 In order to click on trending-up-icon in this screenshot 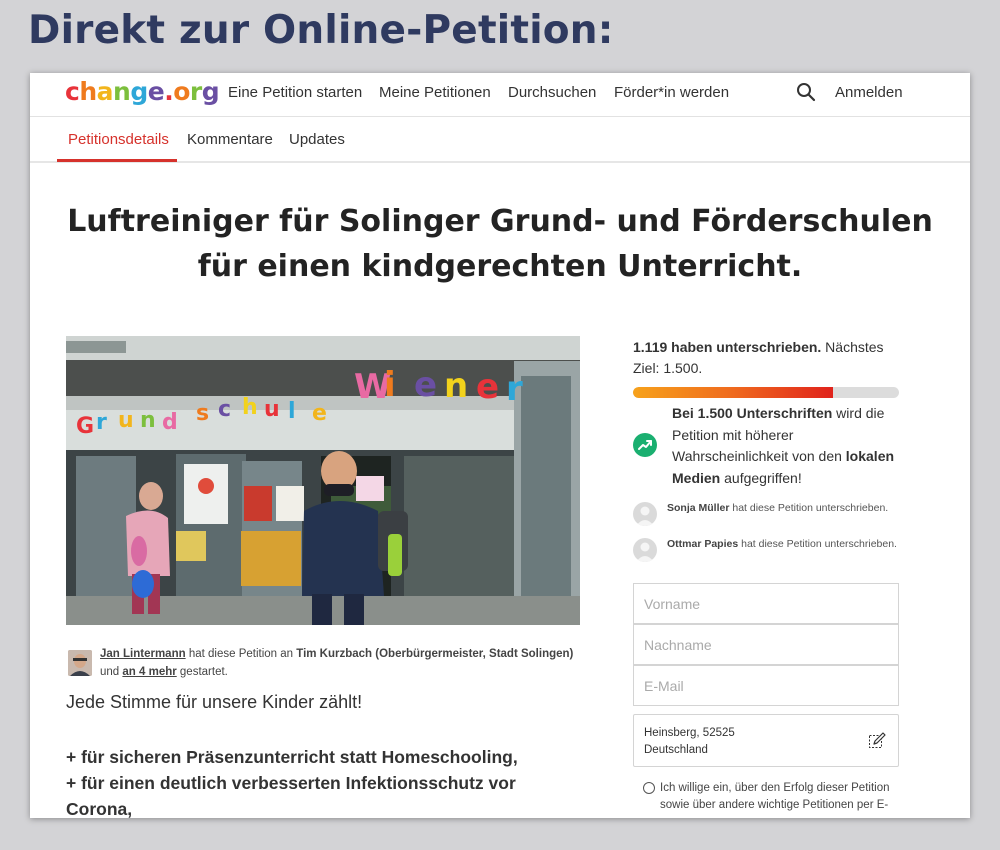, I will do `click(645, 445)`.